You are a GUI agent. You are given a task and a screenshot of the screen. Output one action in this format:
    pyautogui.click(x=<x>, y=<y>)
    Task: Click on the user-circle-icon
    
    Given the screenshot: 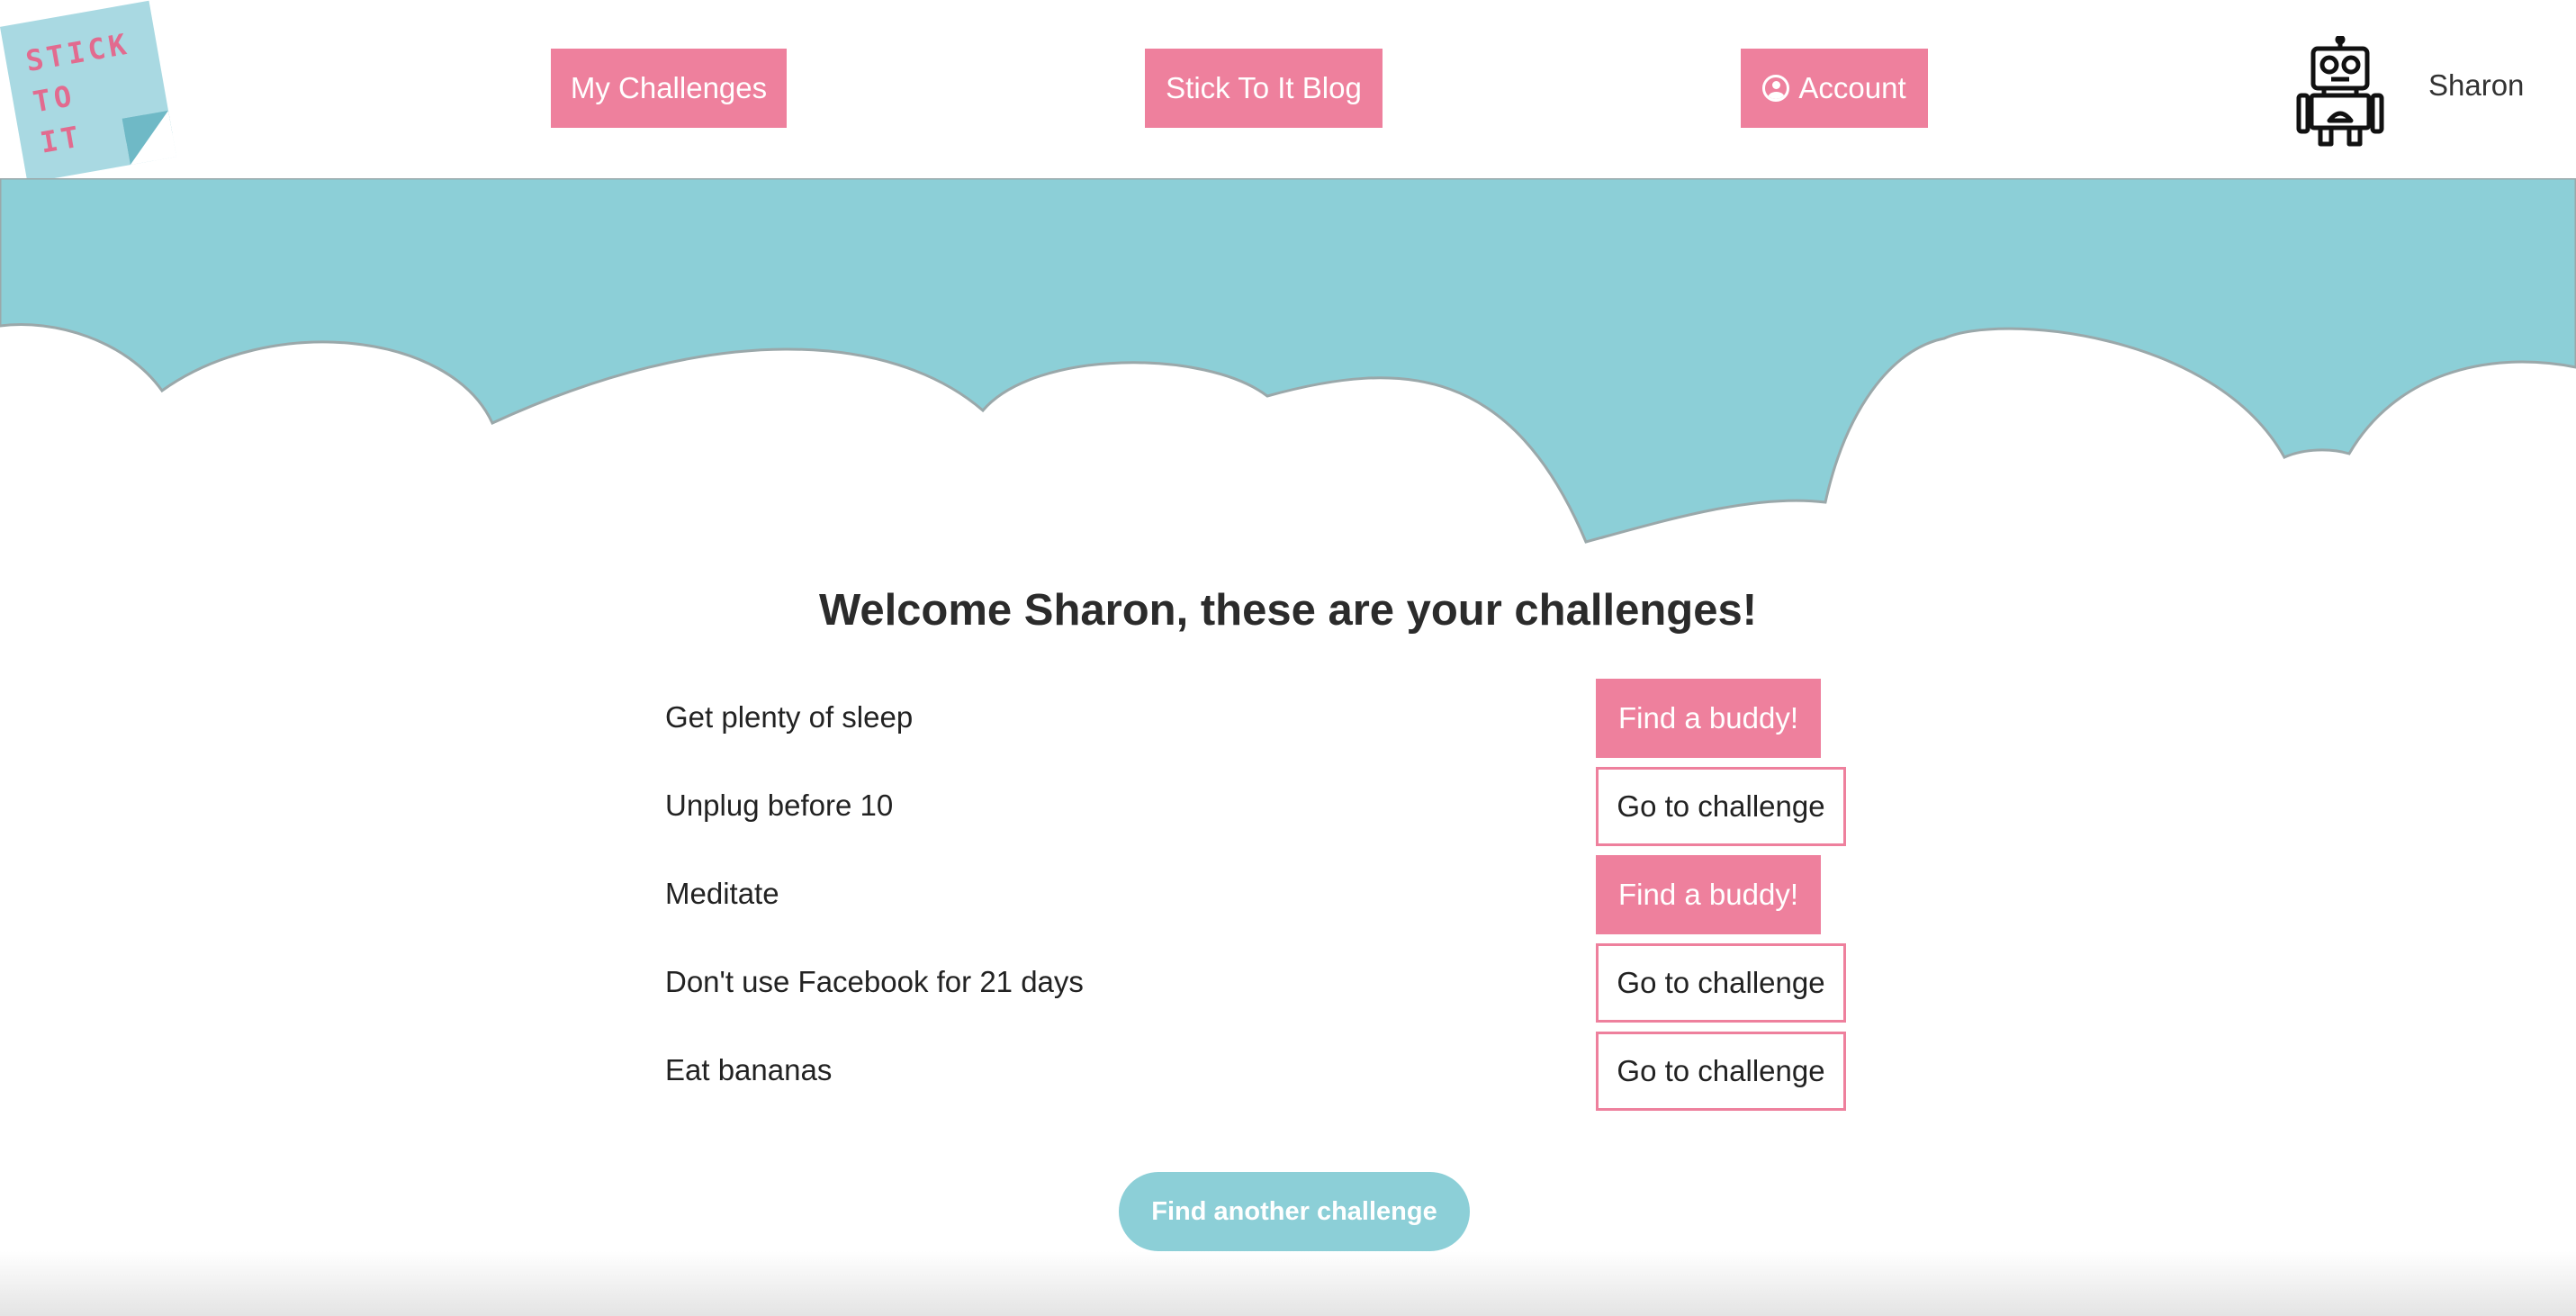 What is the action you would take?
    pyautogui.click(x=1776, y=88)
    